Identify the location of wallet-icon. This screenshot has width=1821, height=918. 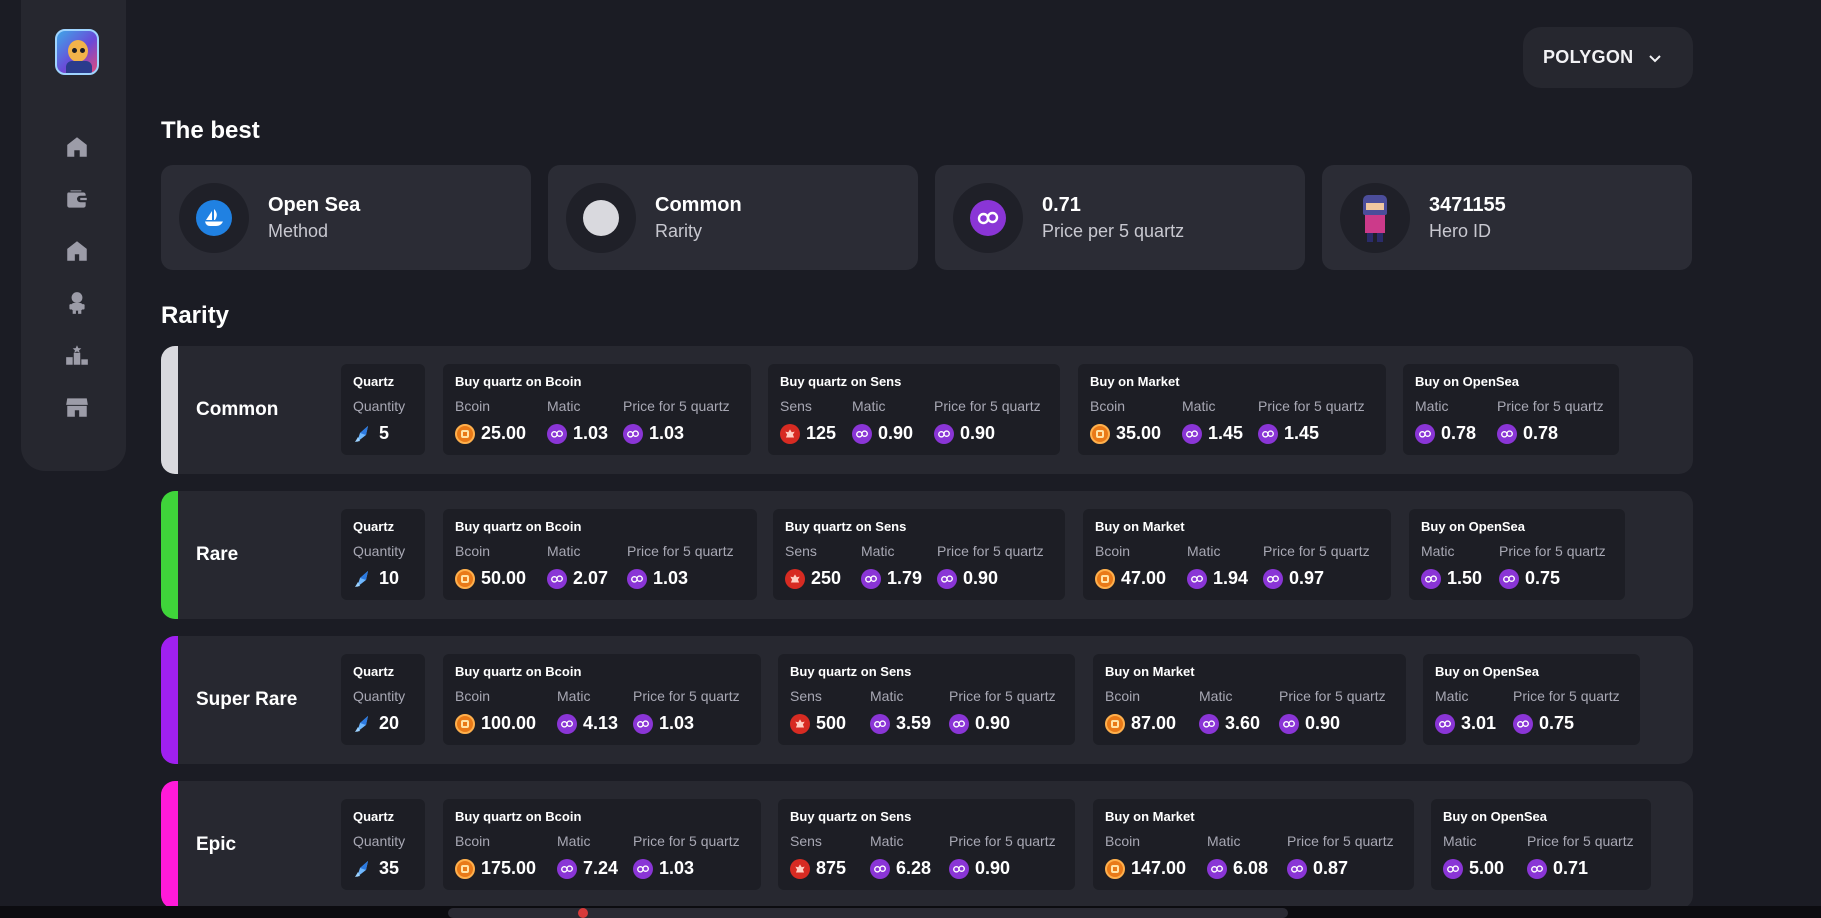
(77, 199).